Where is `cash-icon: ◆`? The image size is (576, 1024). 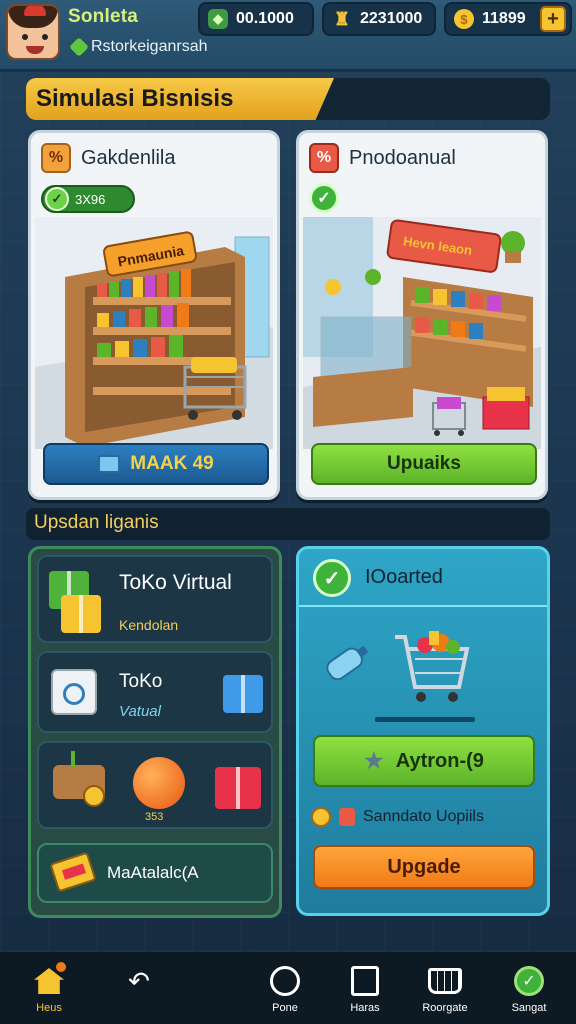 cash-icon: ◆ is located at coordinates (218, 19).